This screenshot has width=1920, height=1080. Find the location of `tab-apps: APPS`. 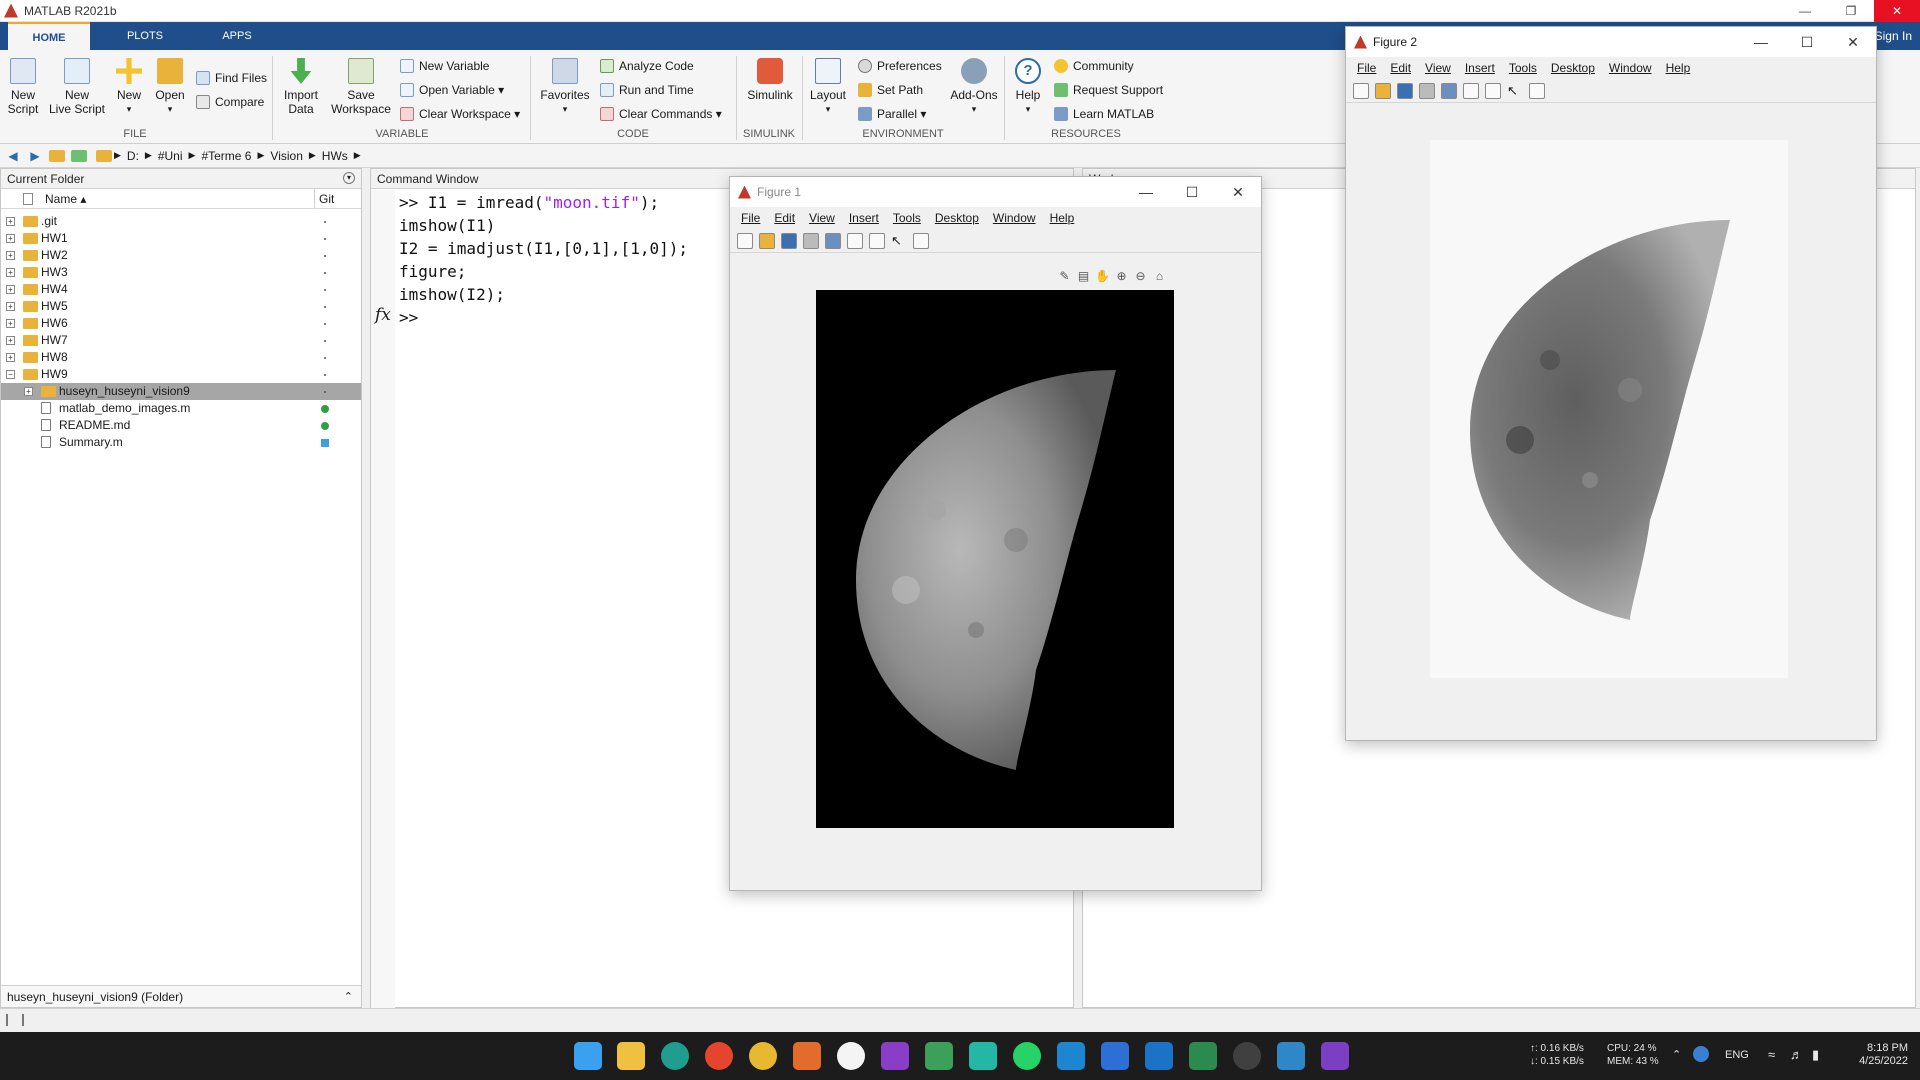

tab-apps: APPS is located at coordinates (237, 36).